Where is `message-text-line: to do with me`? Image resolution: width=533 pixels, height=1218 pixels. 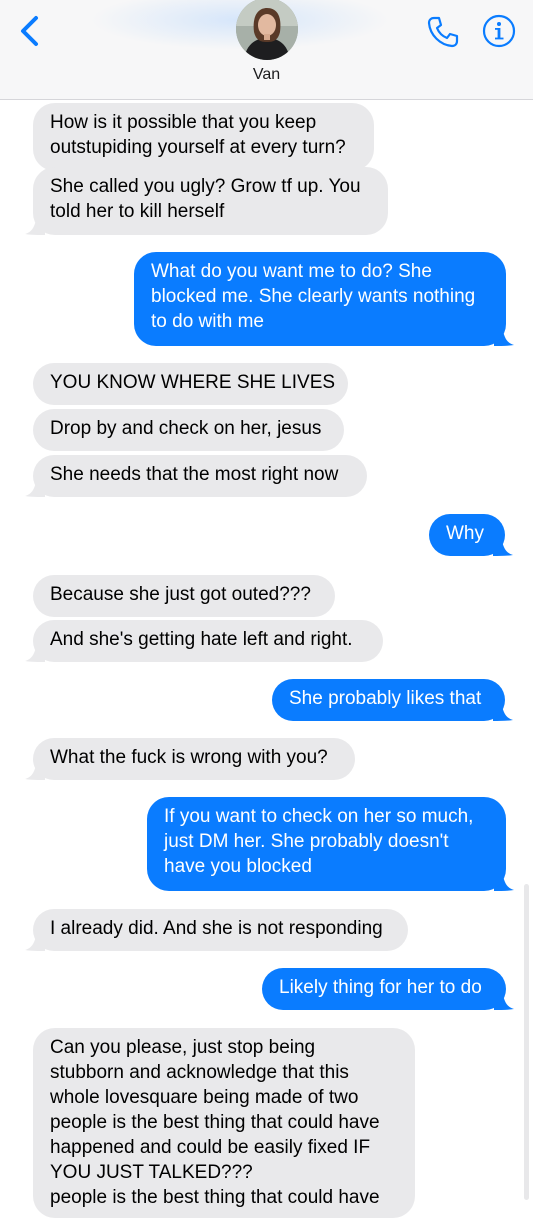
message-text-line: to do with me is located at coordinates (207, 321).